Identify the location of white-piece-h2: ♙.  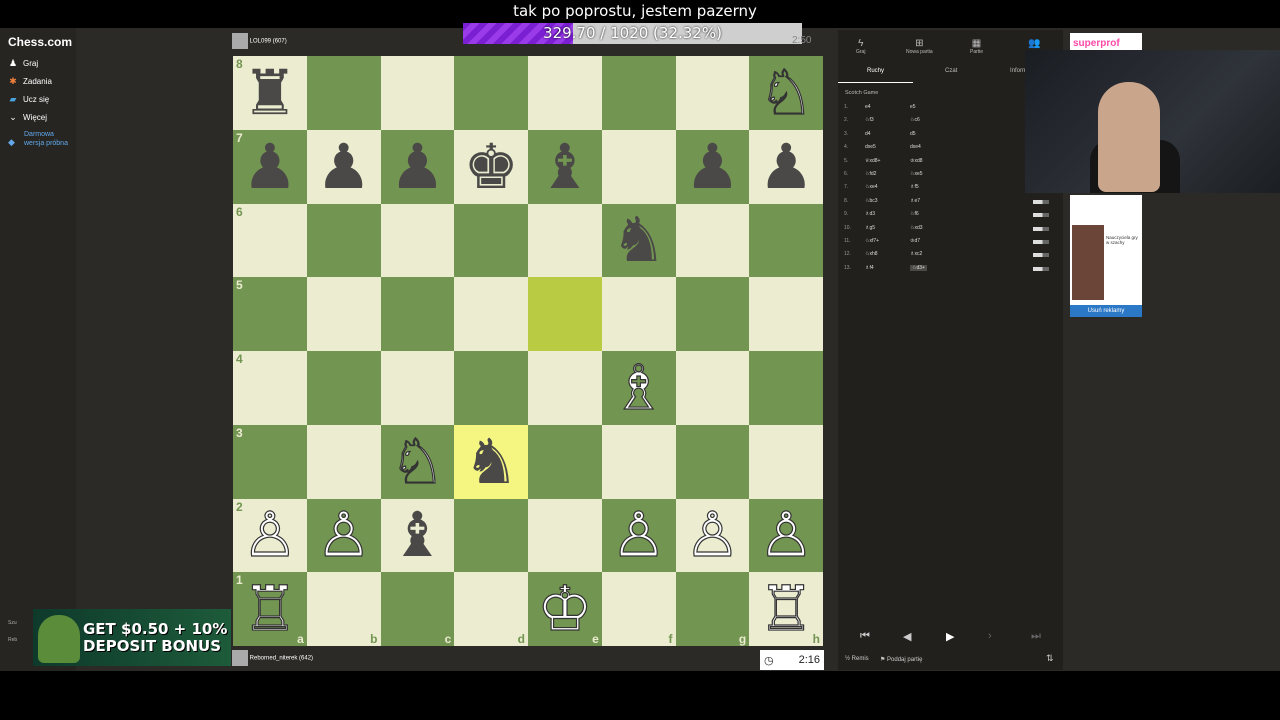
(786, 534).